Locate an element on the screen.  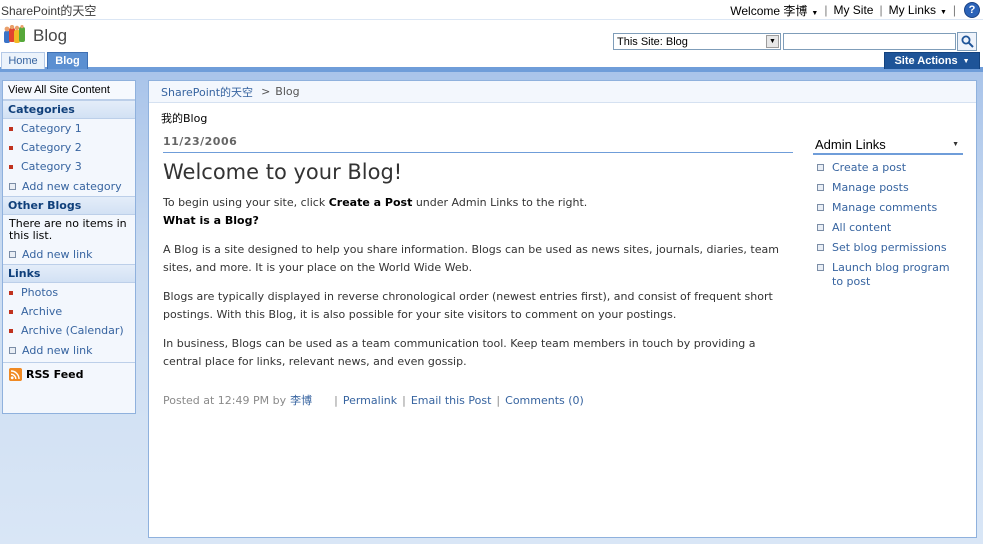
intro-bold: Create a Post is located at coordinates (370, 202).